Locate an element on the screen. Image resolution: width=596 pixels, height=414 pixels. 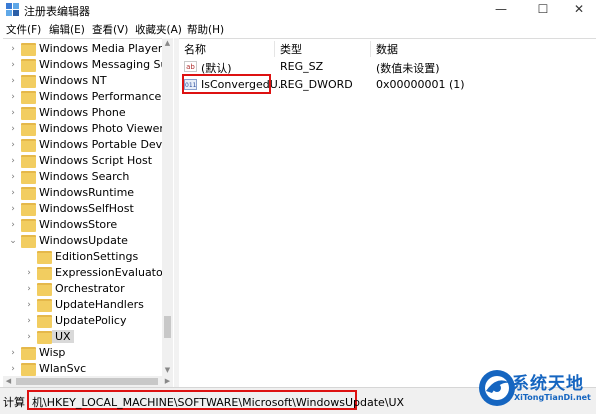
menu-edit: 编辑(E) is located at coordinates (67, 29).